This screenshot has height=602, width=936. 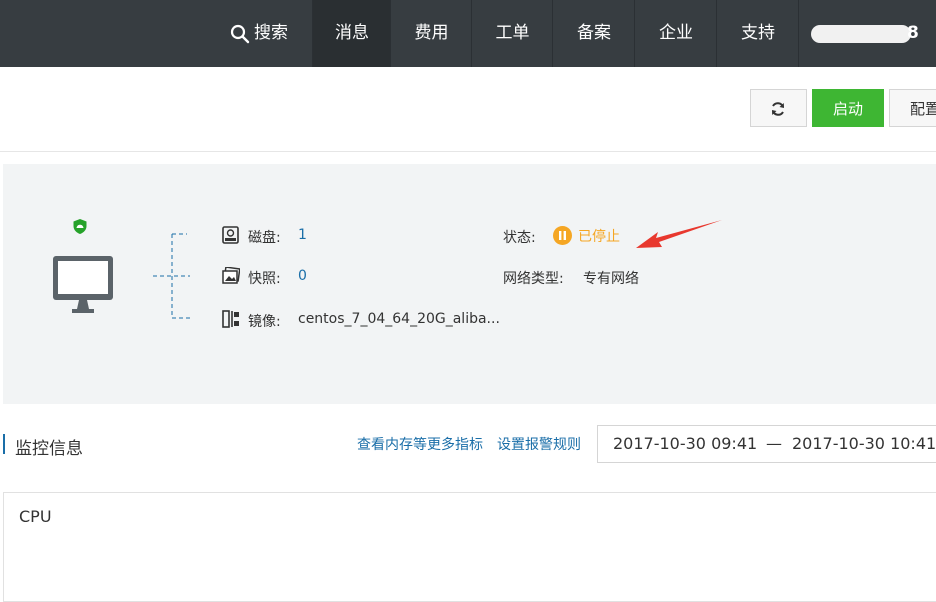 I want to click on snapshot-count-link: 0, so click(x=302, y=276).